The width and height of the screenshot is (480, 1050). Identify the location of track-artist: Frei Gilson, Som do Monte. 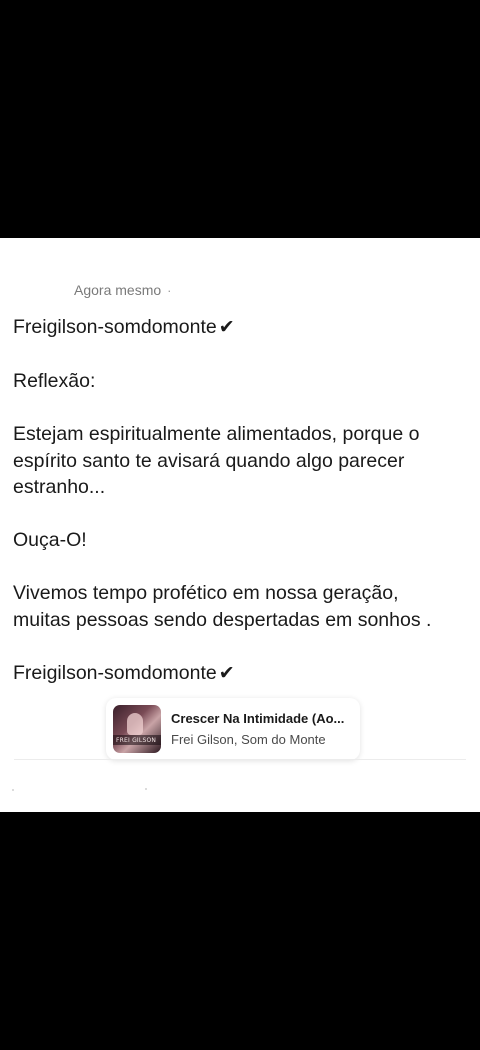
(248, 739).